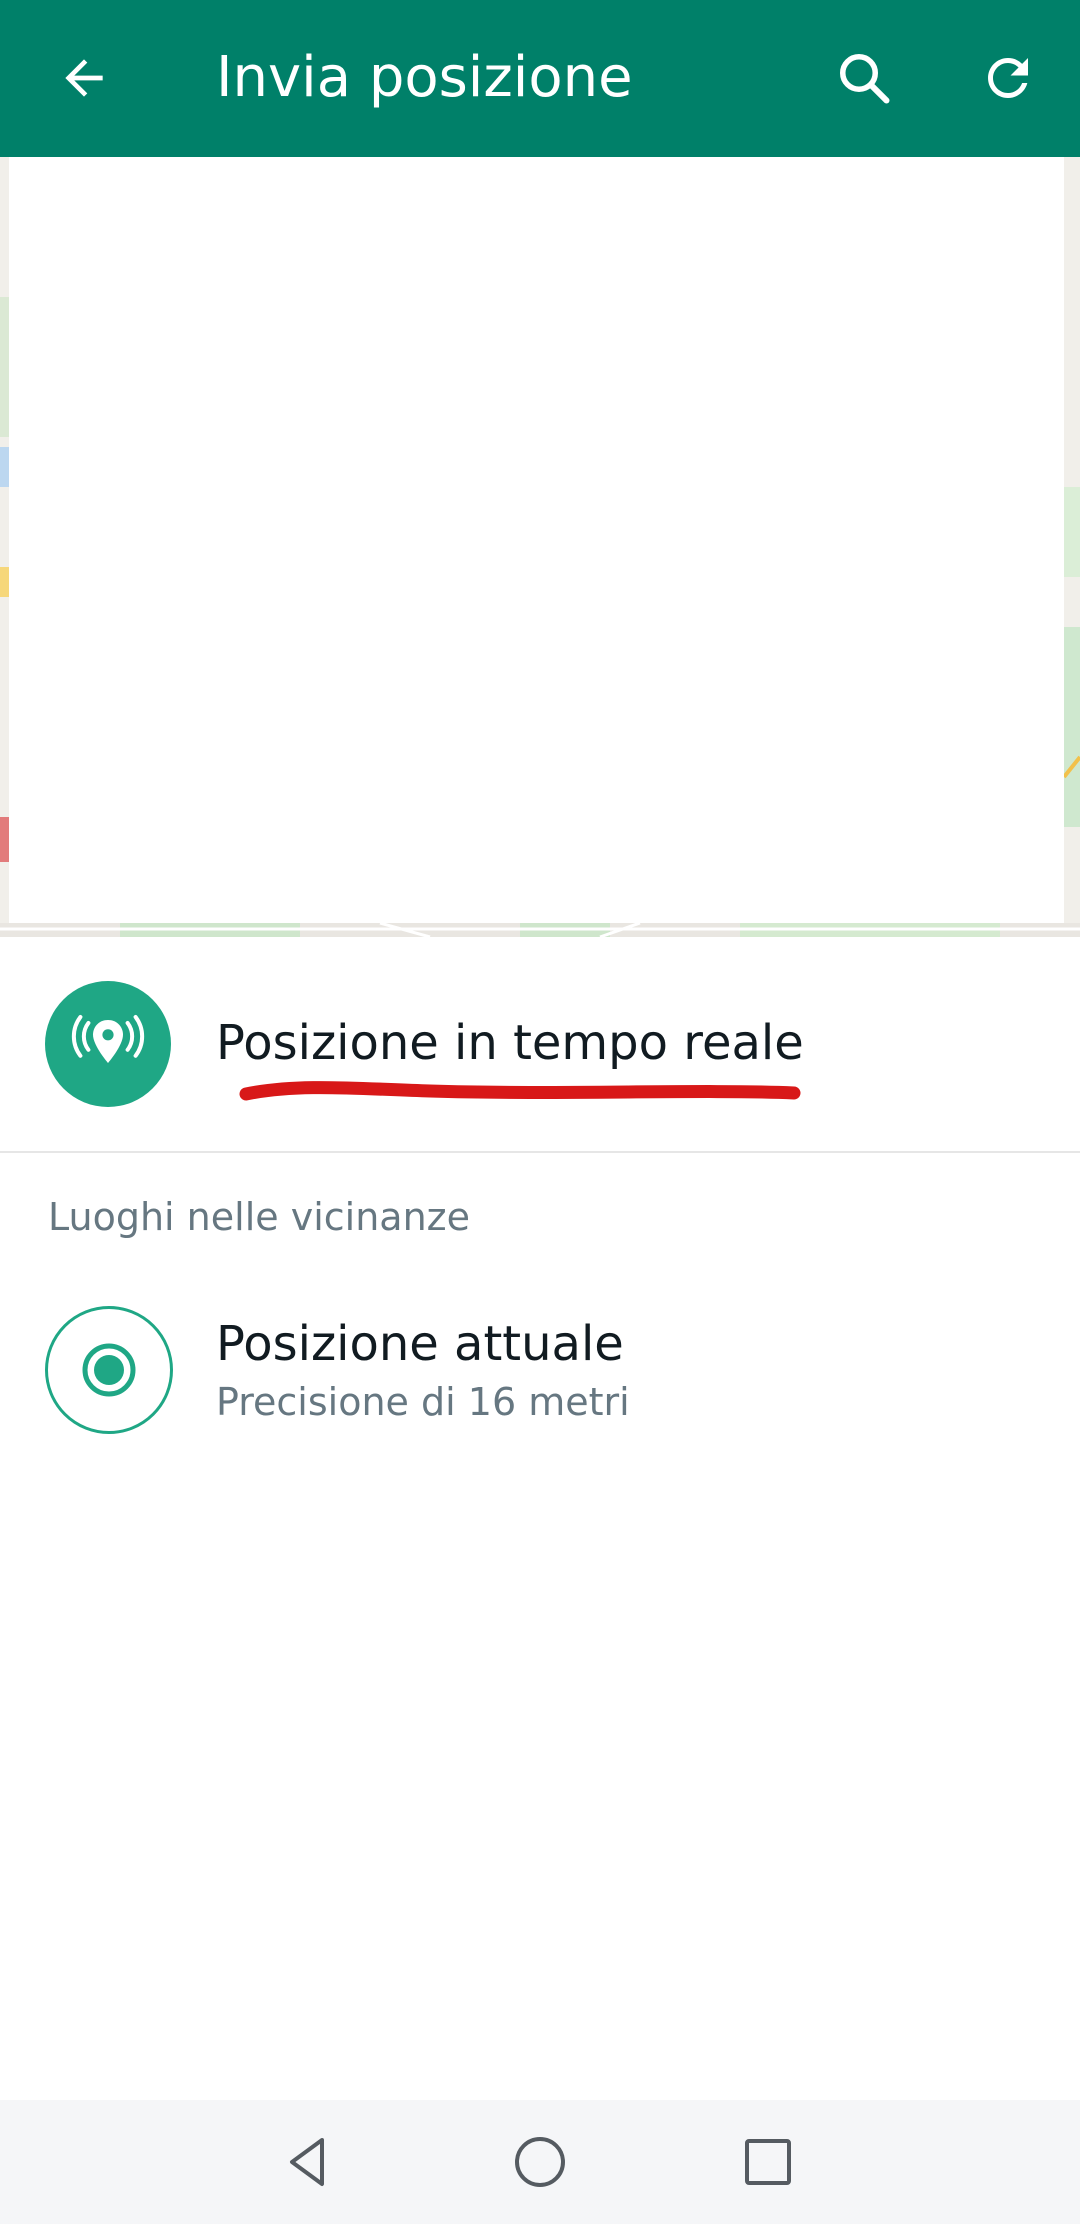 The width and height of the screenshot is (1080, 2224). Describe the element at coordinates (424, 77) in the screenshot. I see `page-title: Invia posizione` at that location.